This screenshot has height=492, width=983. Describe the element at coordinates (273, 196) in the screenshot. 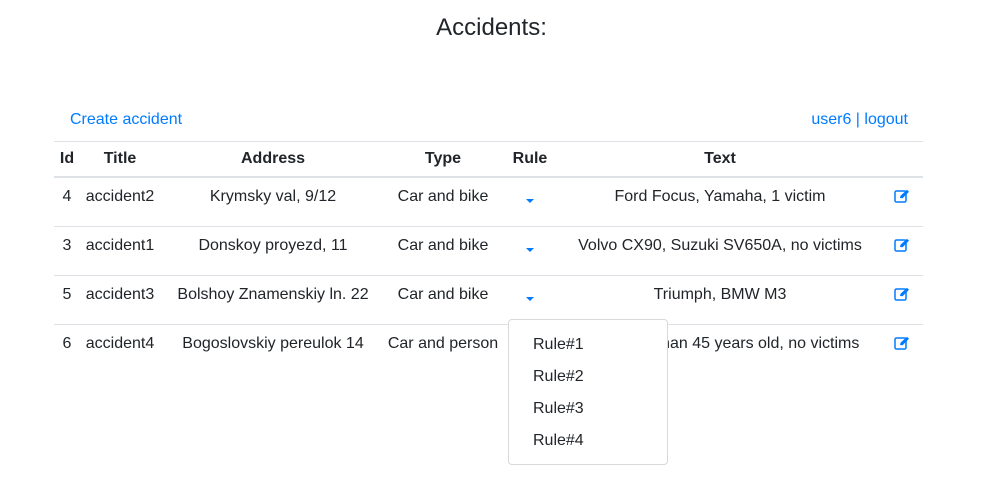

I see `row-address: Krymsky val, 9/12` at that location.